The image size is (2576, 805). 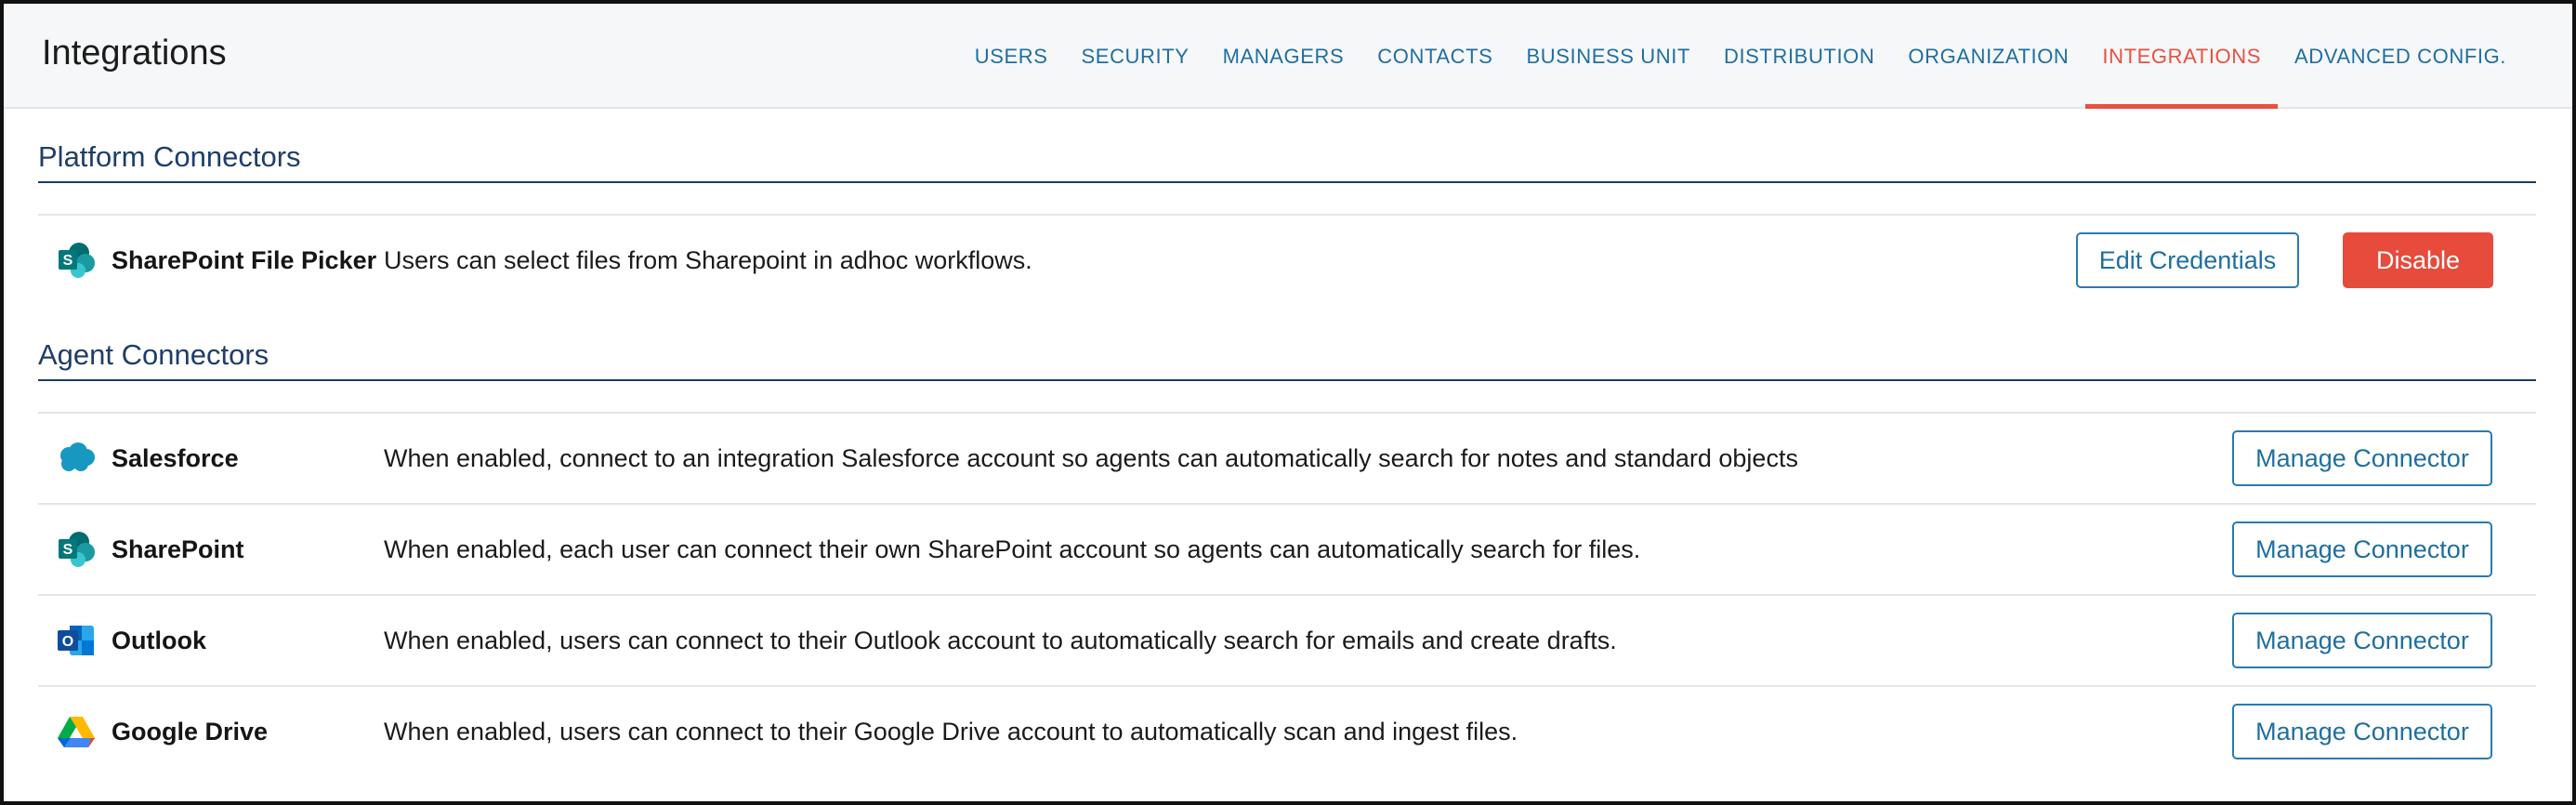 What do you see at coordinates (190, 732) in the screenshot?
I see `connector-name: Google Drive` at bounding box center [190, 732].